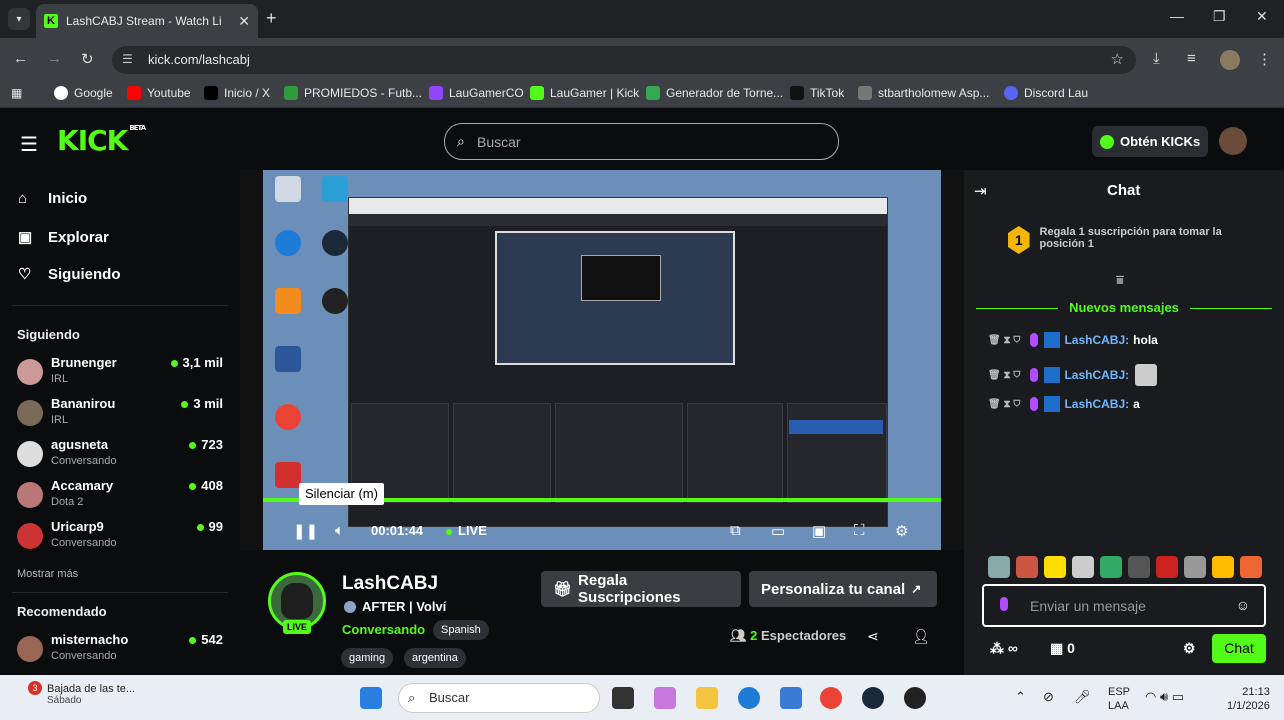  What do you see at coordinates (1189, 648) in the screenshot?
I see `chat-settings-icon: ⚙` at bounding box center [1189, 648].